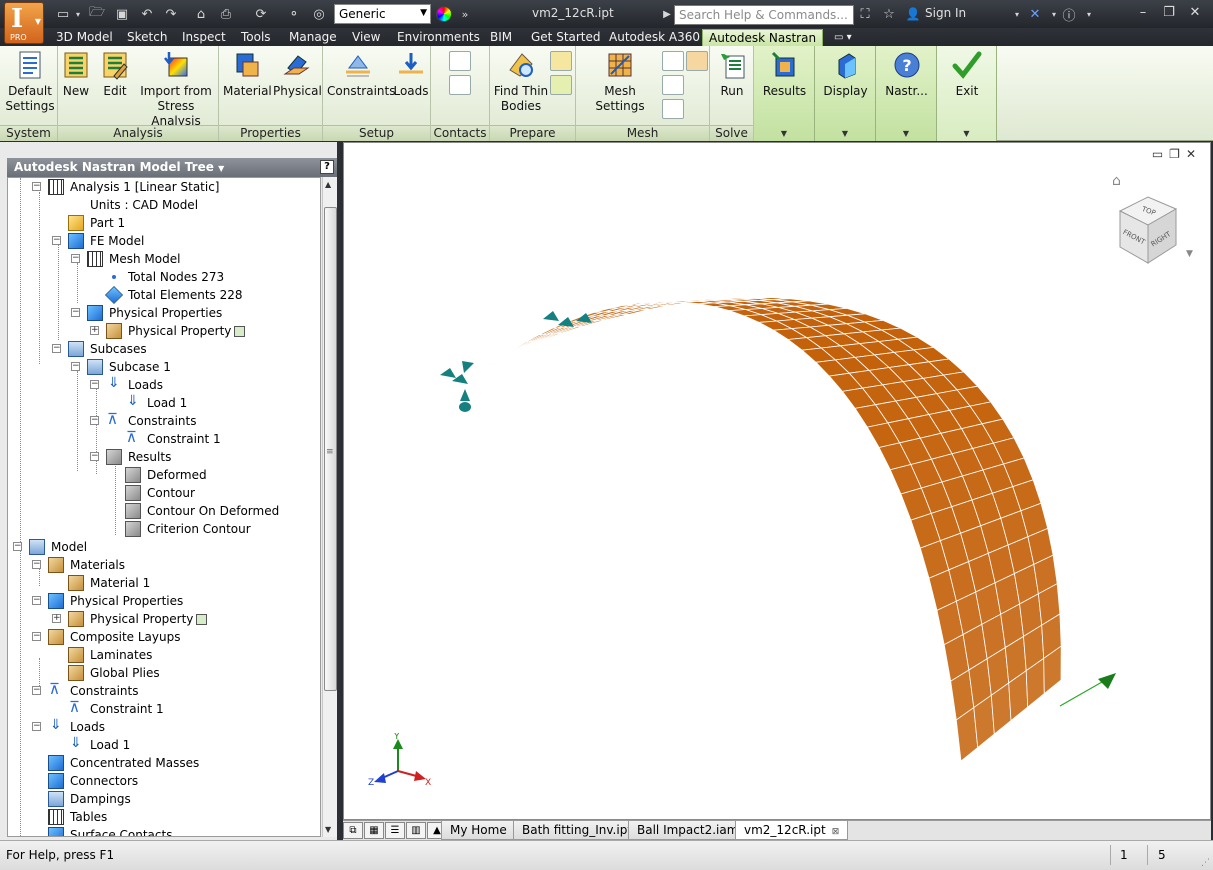 The height and width of the screenshot is (870, 1213). What do you see at coordinates (577, 830) in the screenshot?
I see `doc-tab-bath-fitting: Bath fitting_Inv.ipt` at bounding box center [577, 830].